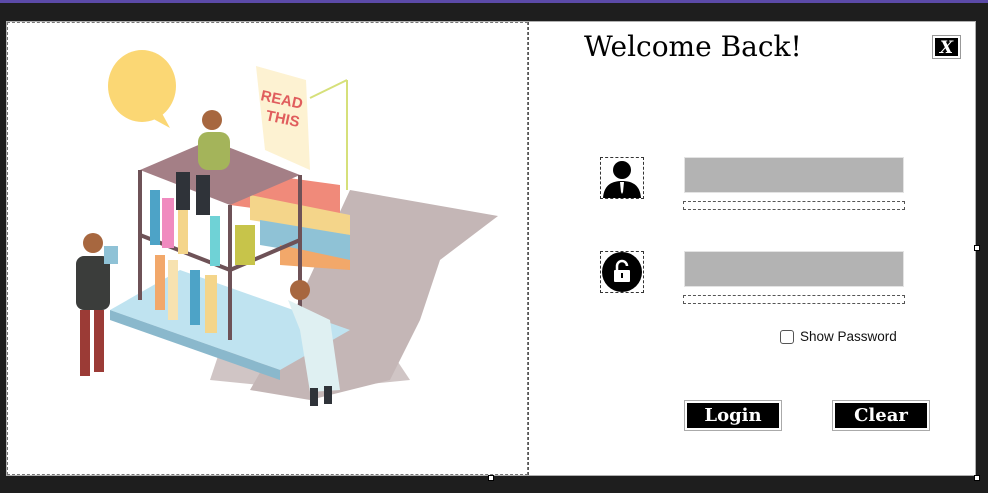 This screenshot has height=493, width=988. What do you see at coordinates (794, 205) in the screenshot?
I see `username-underline` at bounding box center [794, 205].